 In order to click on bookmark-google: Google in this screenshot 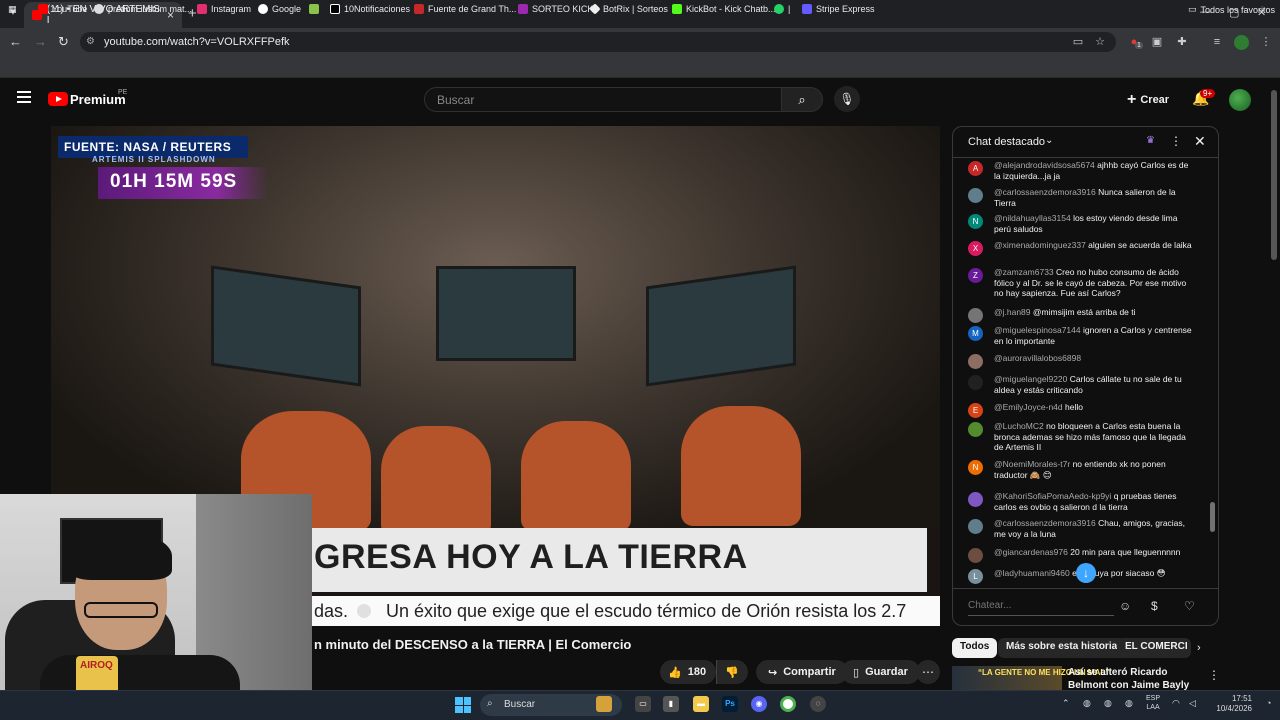, I will do `click(279, 9)`.